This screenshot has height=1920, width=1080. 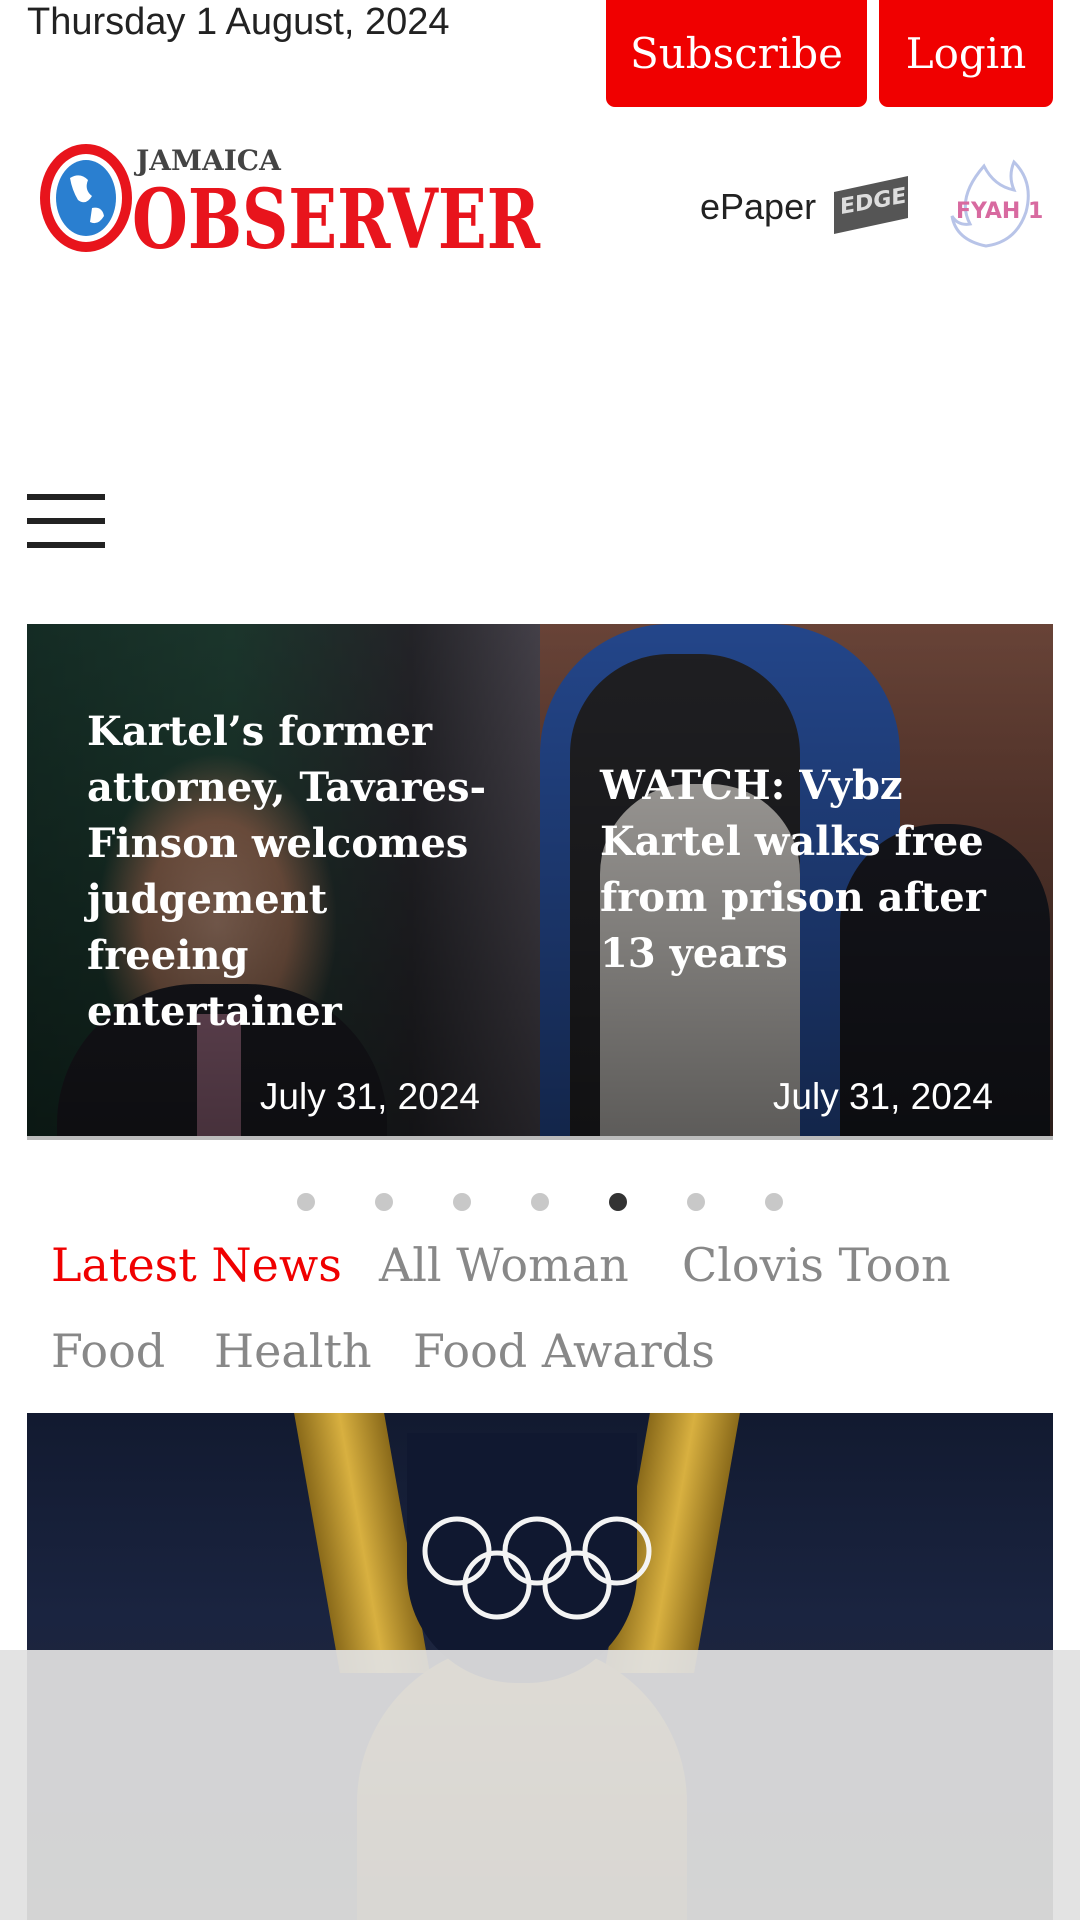 I want to click on menu-icon, so click(x=67, y=522).